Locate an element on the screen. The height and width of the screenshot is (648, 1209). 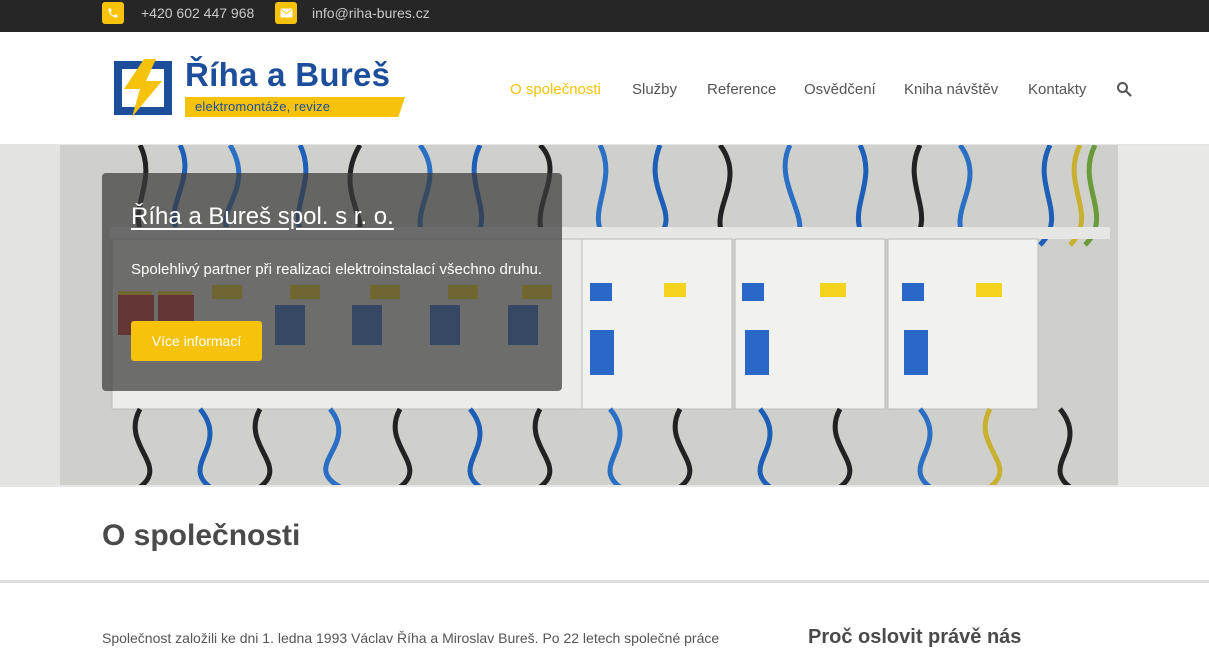
page-title: O společnosti is located at coordinates (201, 535).